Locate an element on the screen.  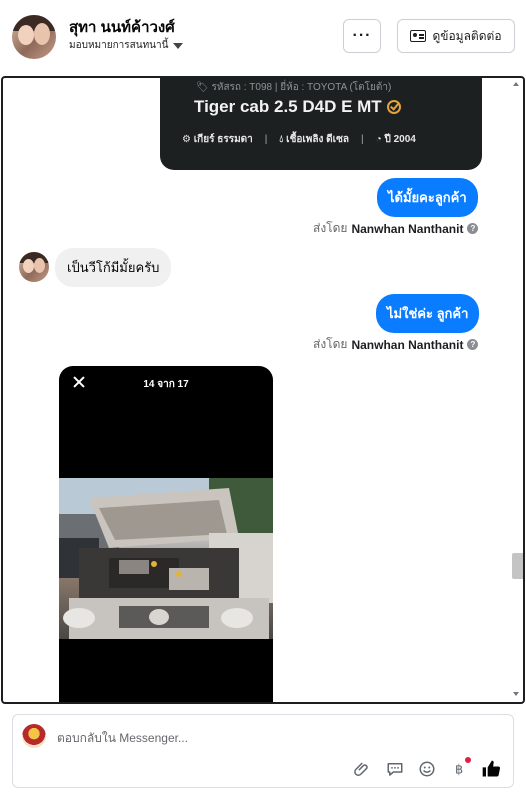
view-contact-button: ดูข้อมูลติดต่อ is located at coordinates (456, 36).